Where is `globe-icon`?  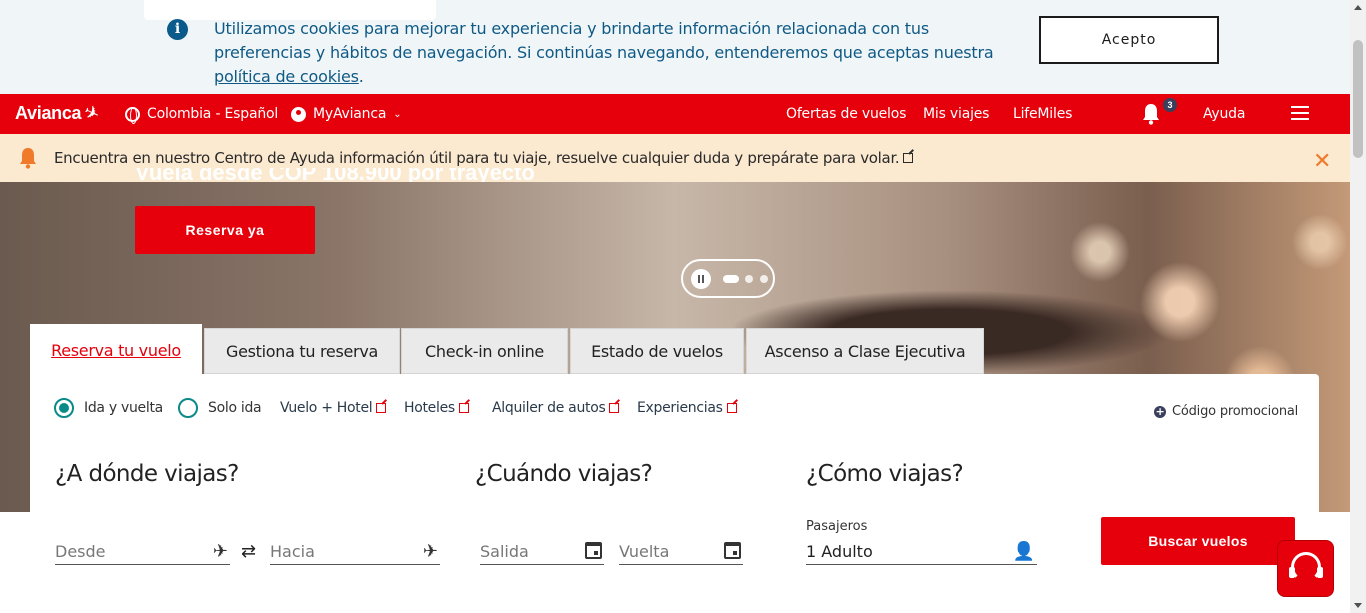 globe-icon is located at coordinates (132, 115).